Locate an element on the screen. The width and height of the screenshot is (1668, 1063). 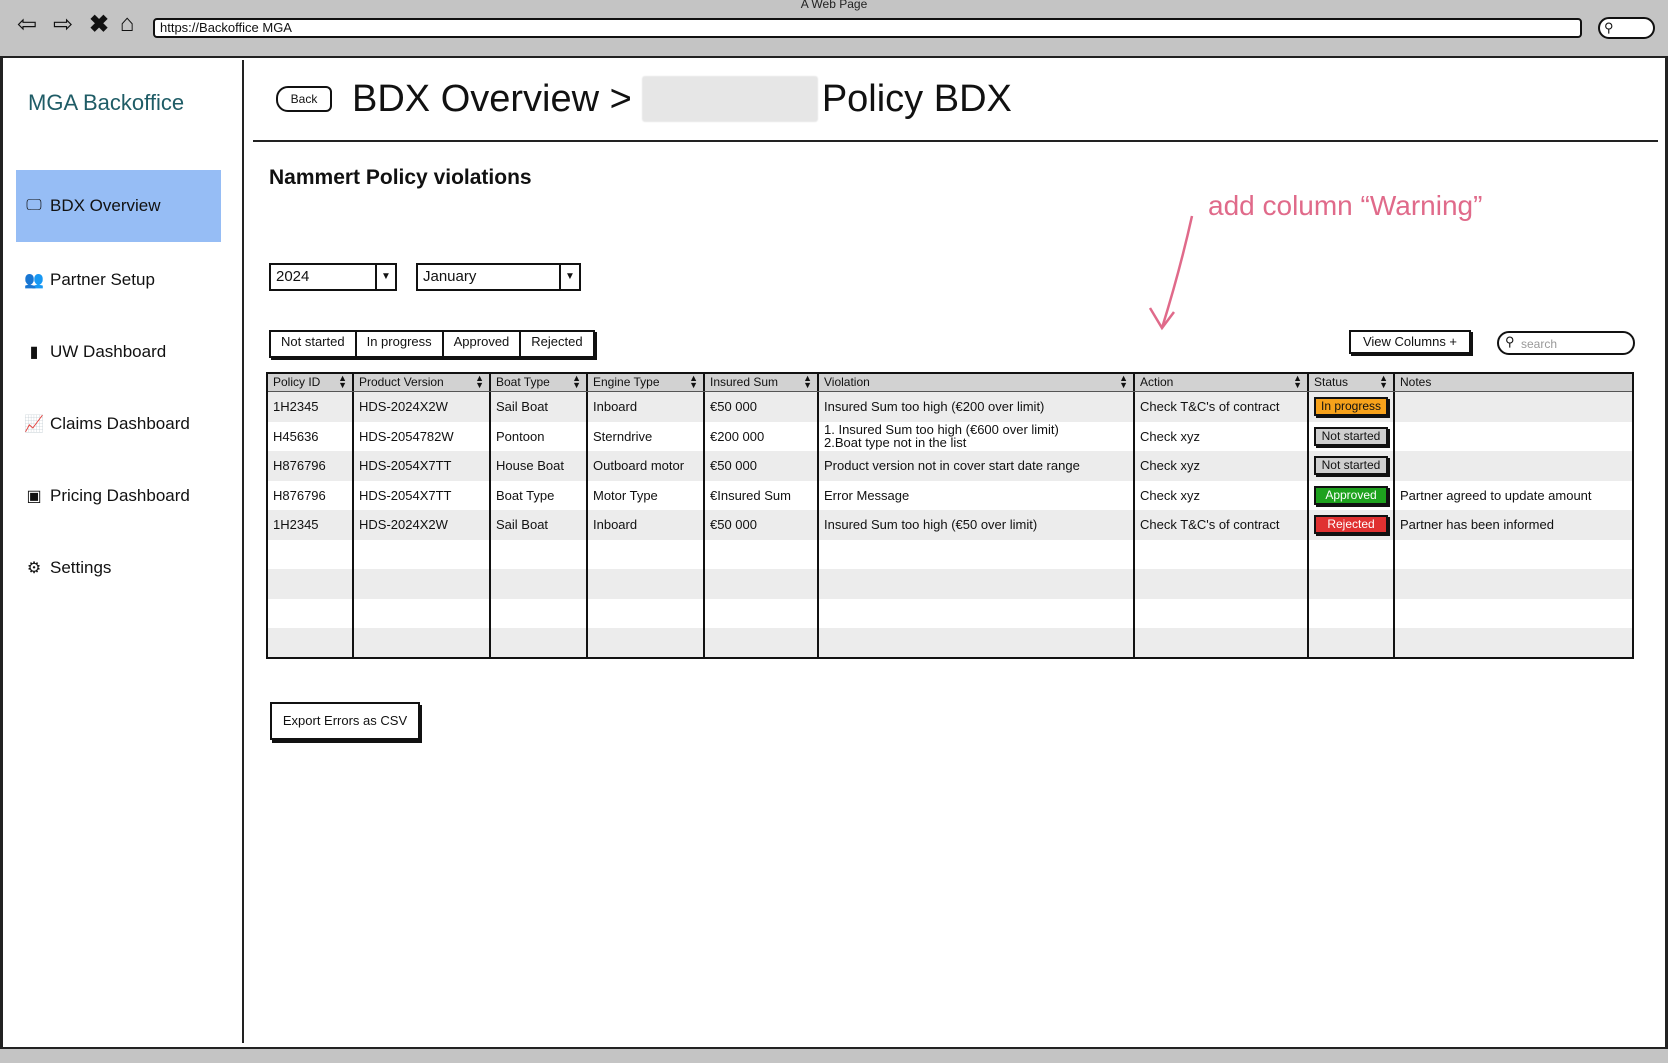
sidebar-item-partner-setup: 👥 Partner Setup is located at coordinates (118, 280).